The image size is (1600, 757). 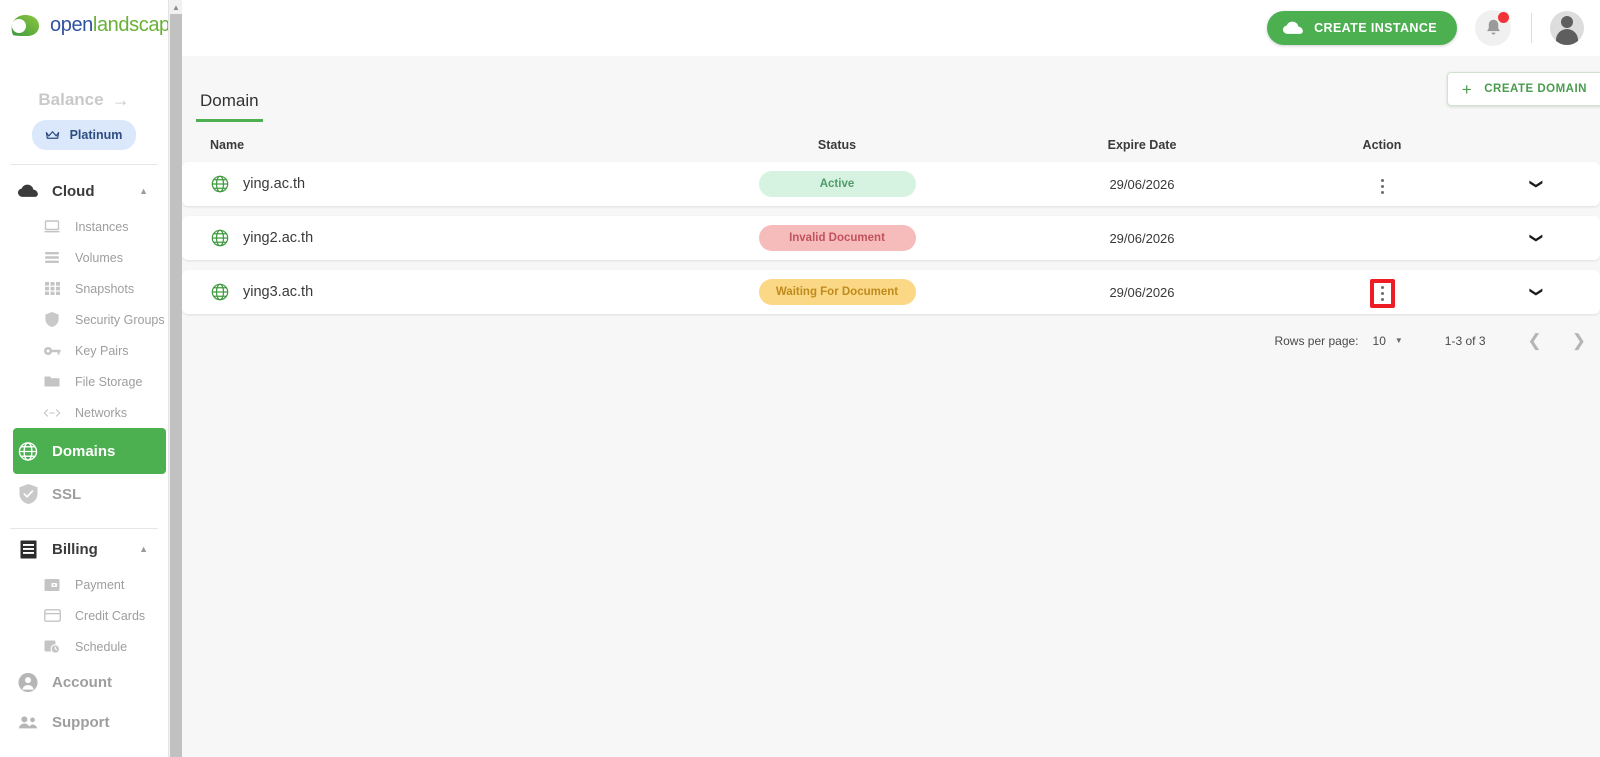 I want to click on arrow-right-icon: →, so click(x=120, y=100).